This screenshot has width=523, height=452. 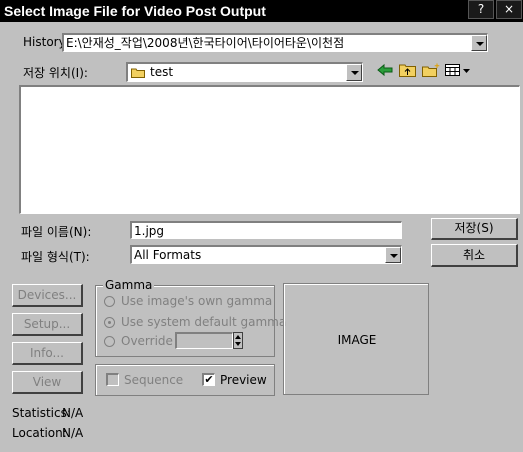 I want to click on preview-checkbox: ✔, so click(x=208, y=379).